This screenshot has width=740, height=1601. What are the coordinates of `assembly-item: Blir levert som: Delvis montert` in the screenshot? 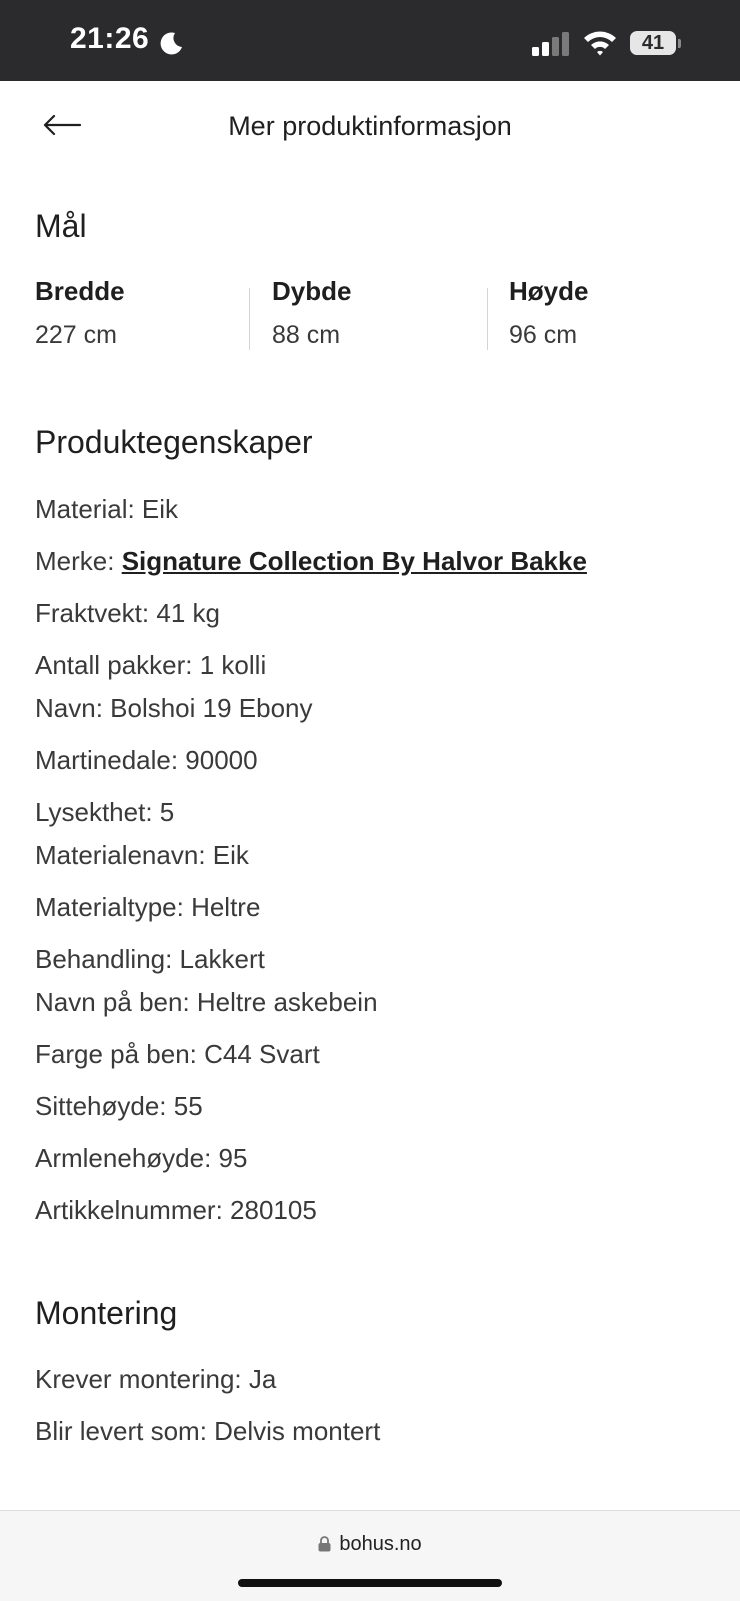 It's located at (208, 1431).